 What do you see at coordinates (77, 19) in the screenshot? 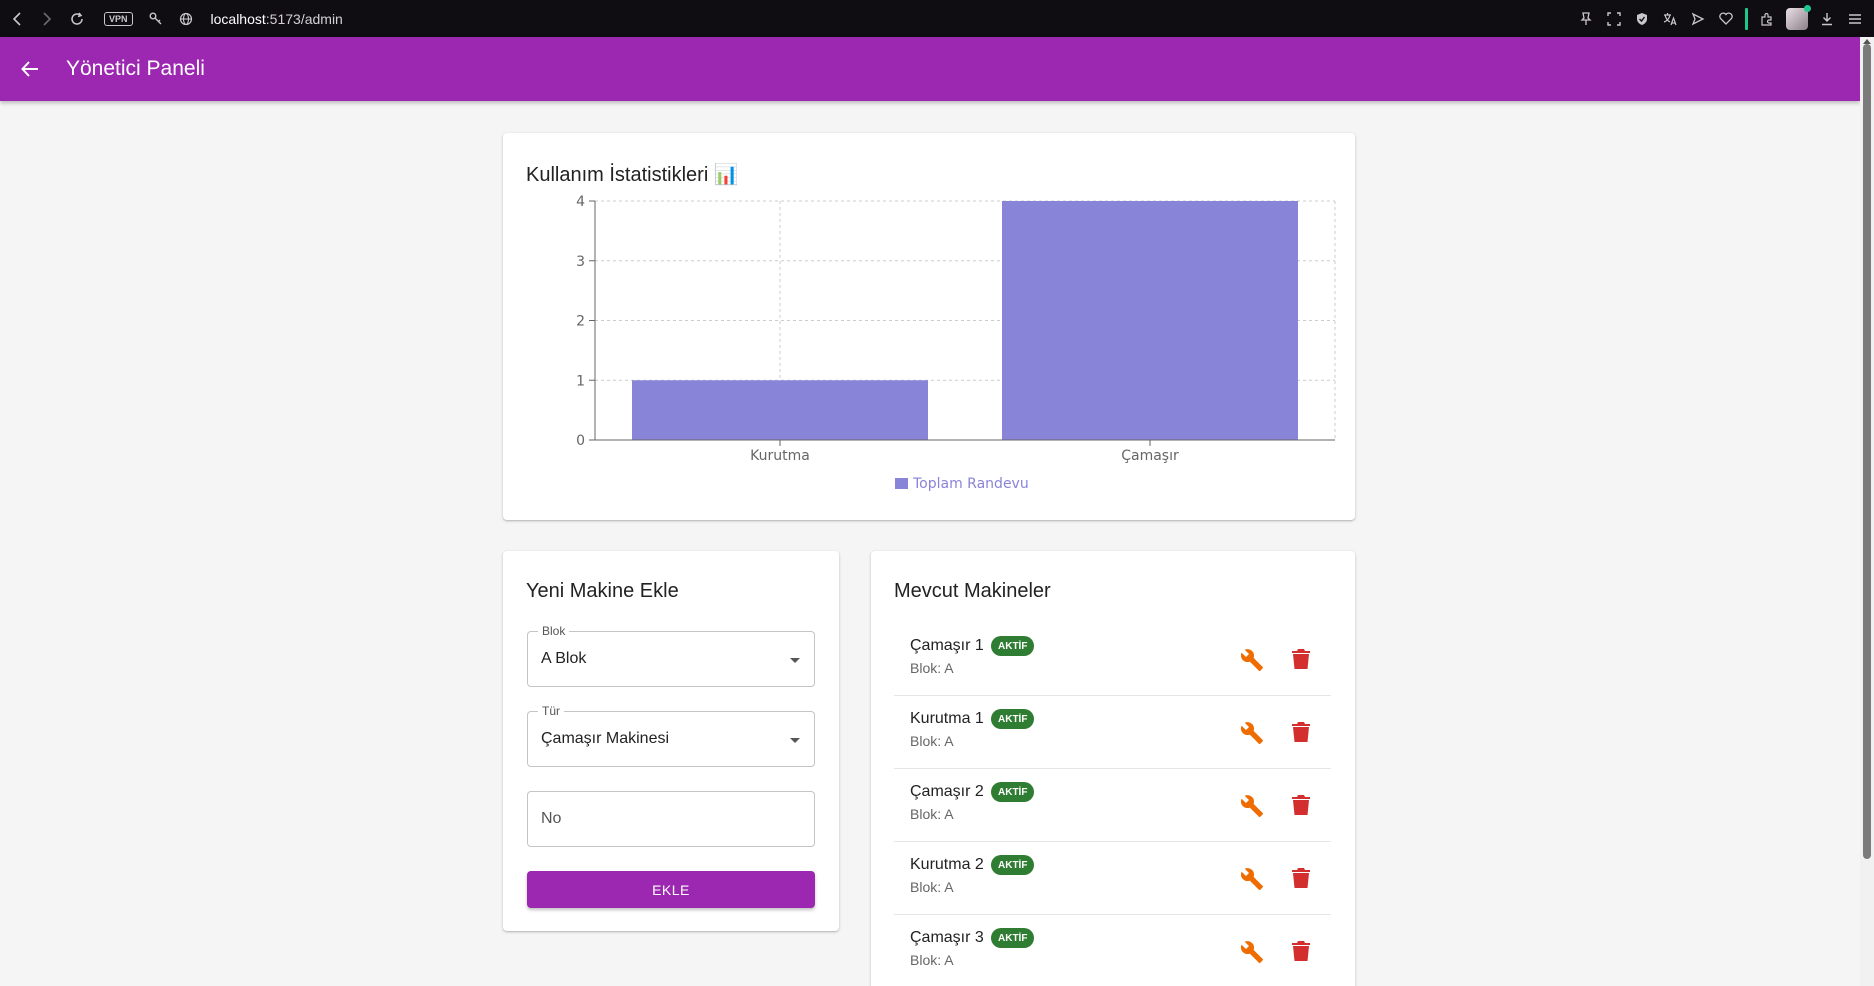
I see `reload-icon` at bounding box center [77, 19].